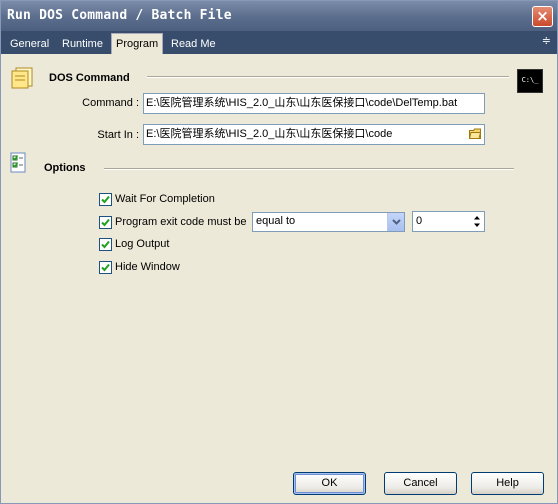 The width and height of the screenshot is (558, 504). What do you see at coordinates (147, 267) in the screenshot?
I see `hide-window-label: Hide Window` at bounding box center [147, 267].